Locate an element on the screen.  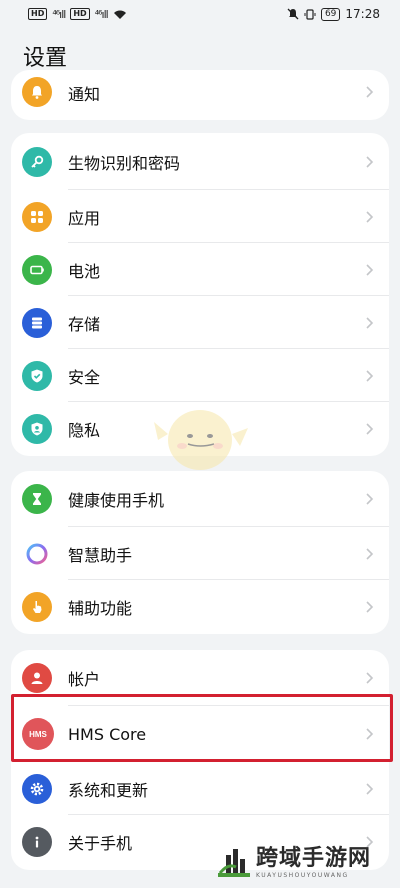
mute-bell-icon is located at coordinates (293, 14).